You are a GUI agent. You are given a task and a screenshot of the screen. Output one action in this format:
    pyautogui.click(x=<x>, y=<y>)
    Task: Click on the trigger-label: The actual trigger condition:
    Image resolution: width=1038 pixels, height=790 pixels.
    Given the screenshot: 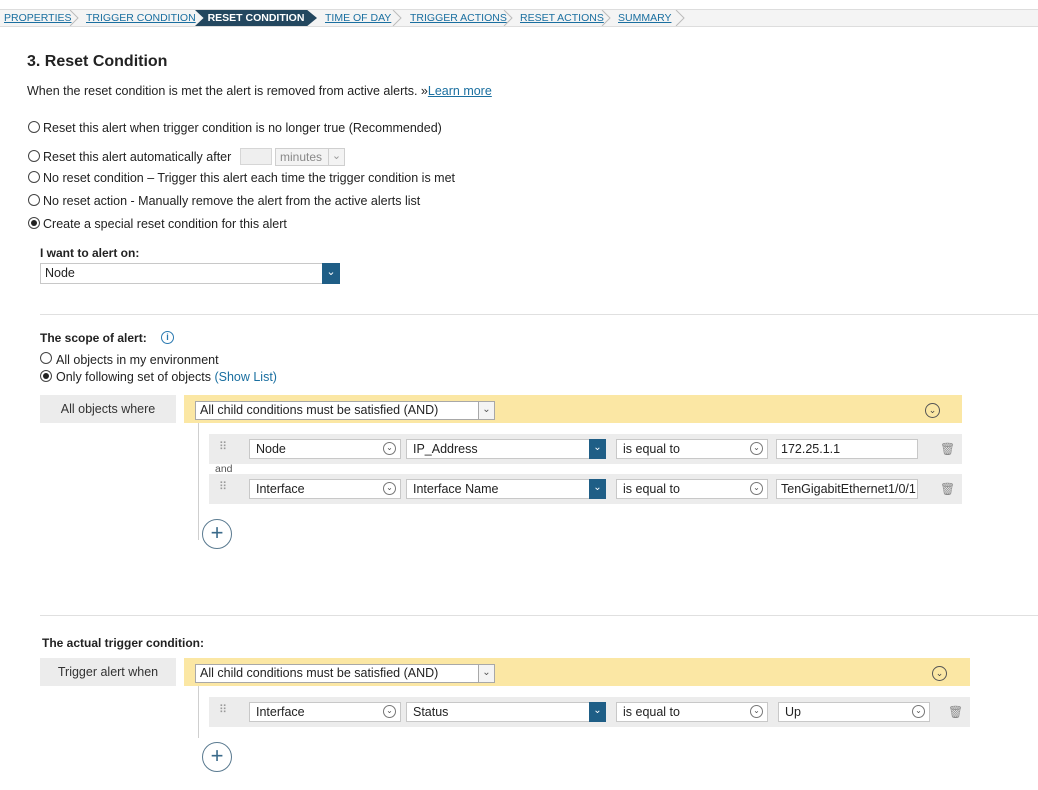 What is the action you would take?
    pyautogui.click(x=123, y=643)
    